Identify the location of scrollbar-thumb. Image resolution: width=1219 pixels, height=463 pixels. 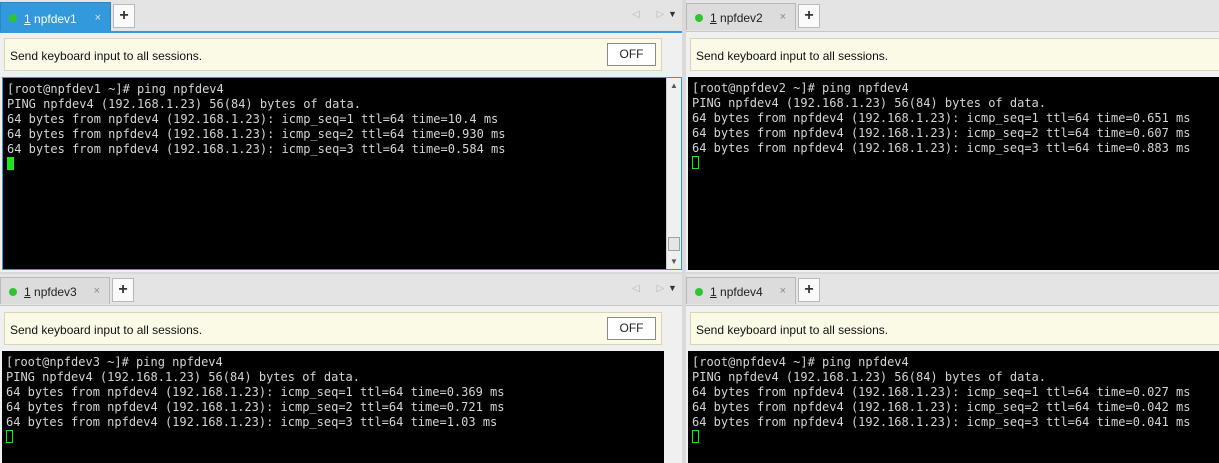
(674, 244).